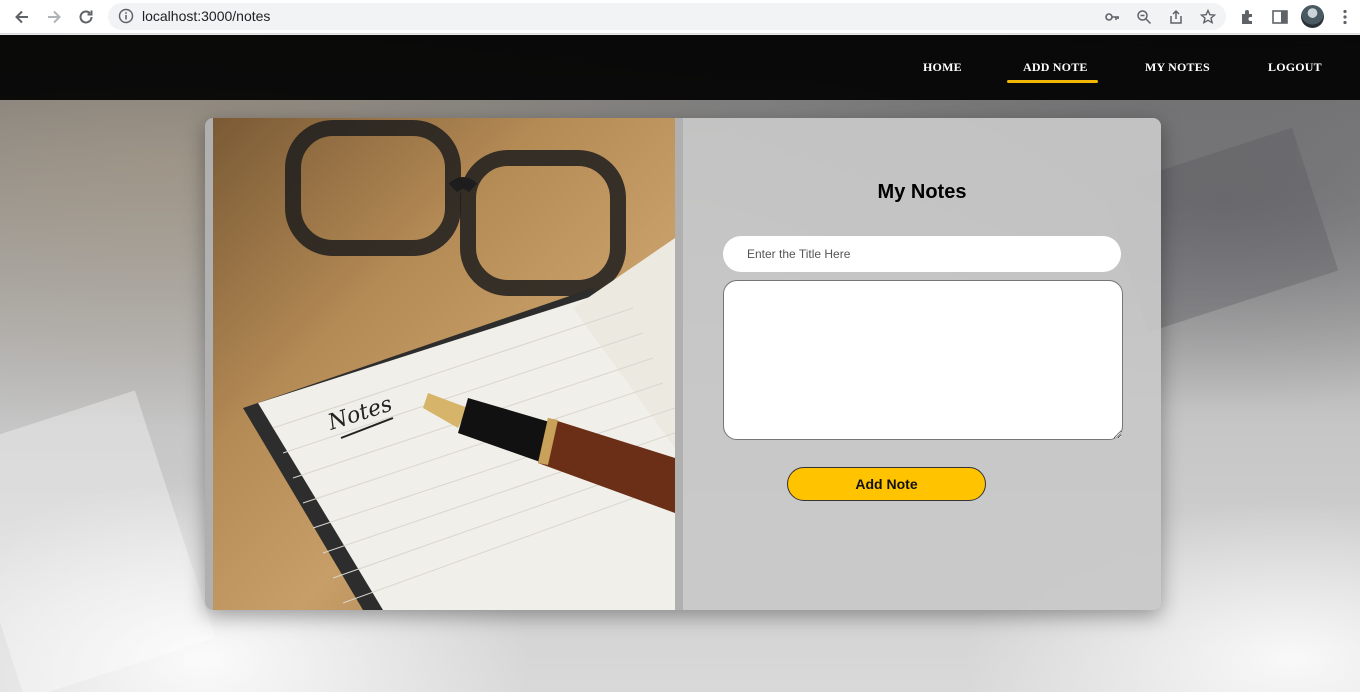  What do you see at coordinates (942, 67) in the screenshot?
I see `nav-home: HOME` at bounding box center [942, 67].